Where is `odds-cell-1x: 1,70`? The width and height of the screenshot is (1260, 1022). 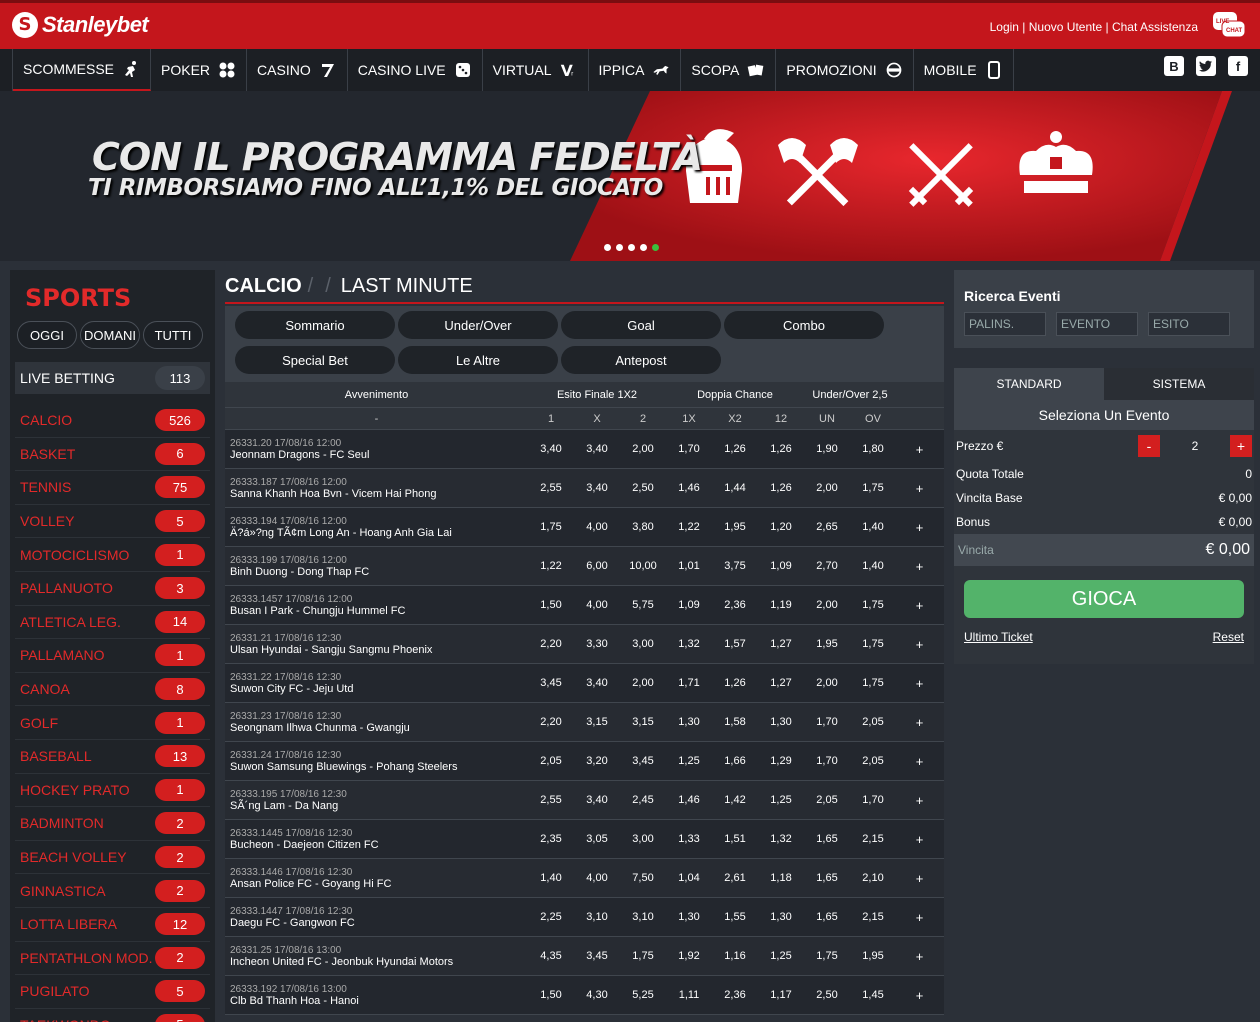 odds-cell-1x: 1,70 is located at coordinates (689, 449).